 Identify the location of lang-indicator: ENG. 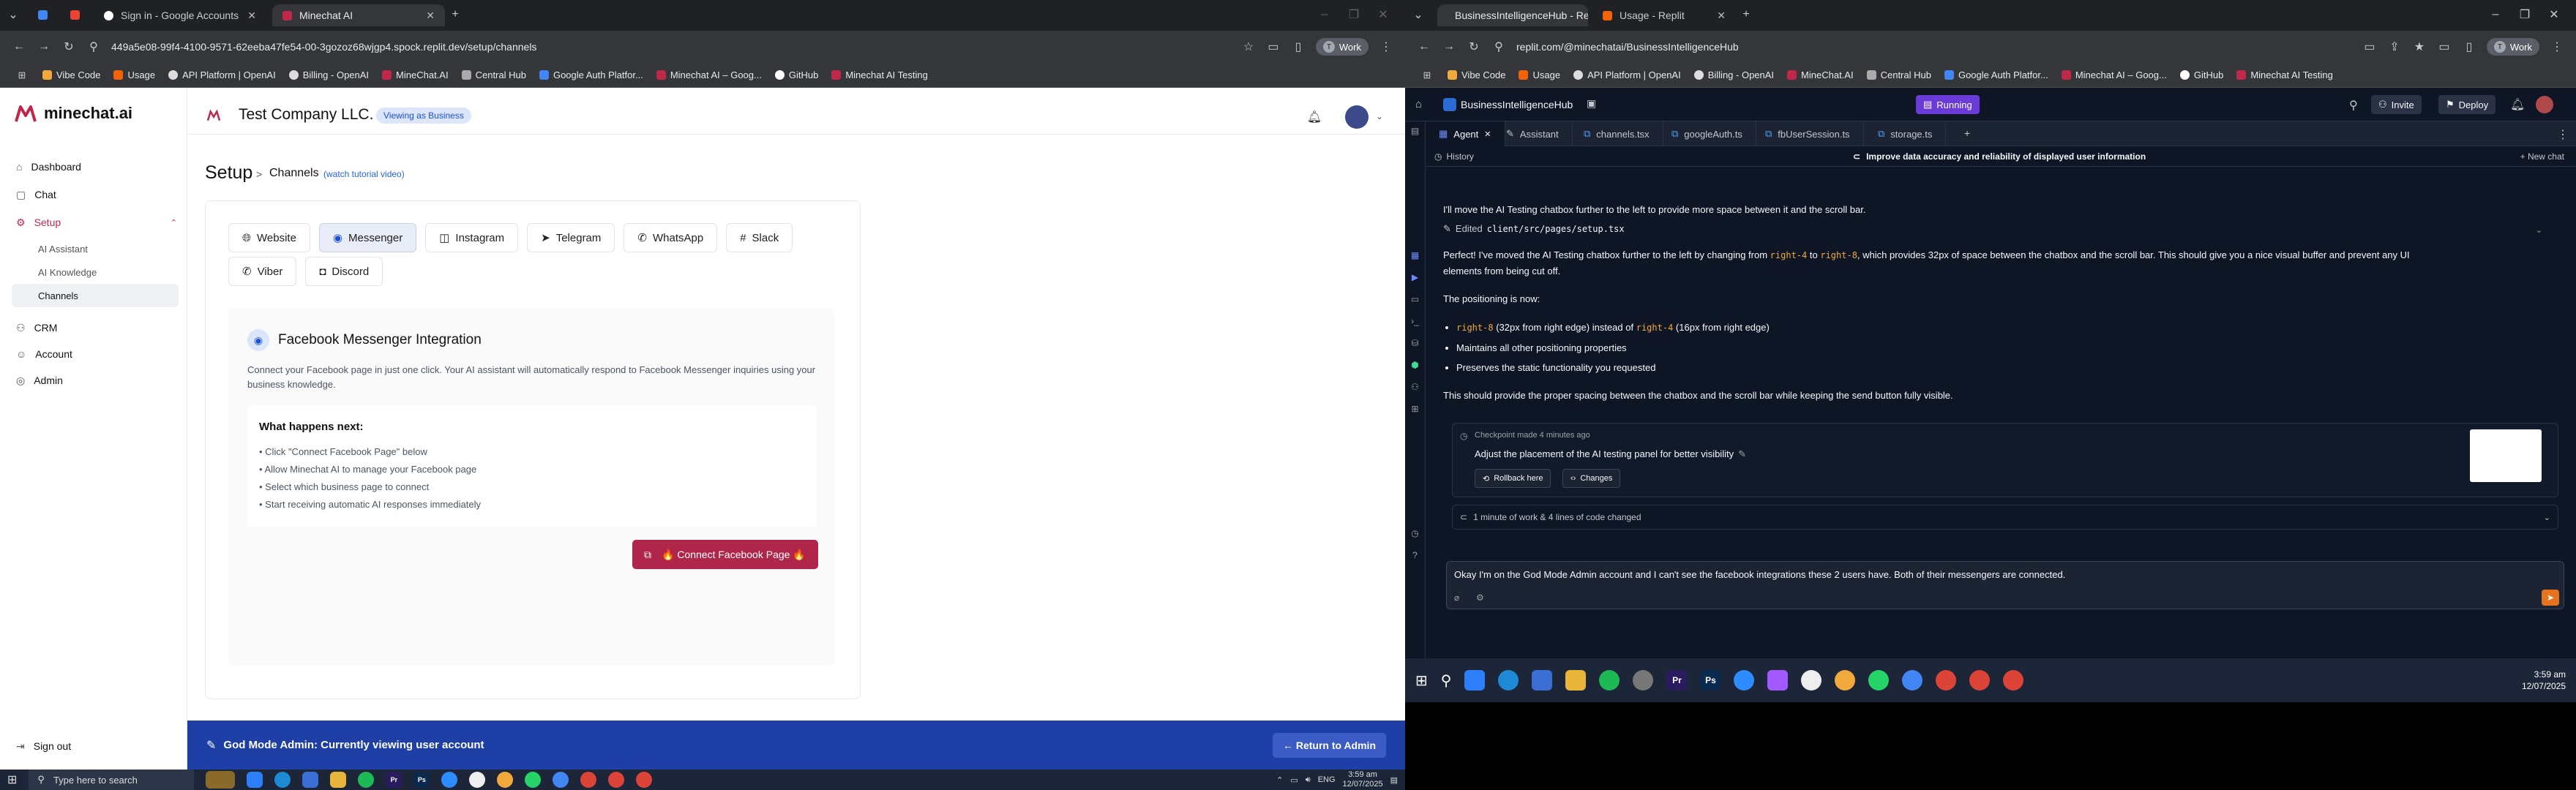
(1327, 779).